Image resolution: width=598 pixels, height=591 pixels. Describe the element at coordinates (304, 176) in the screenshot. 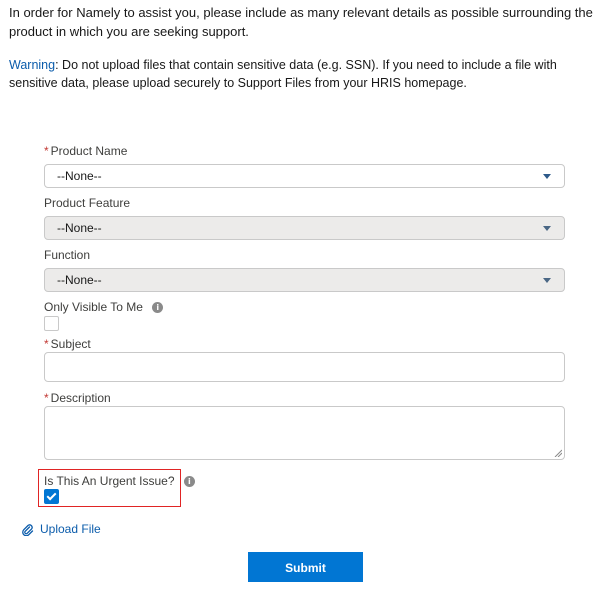

I see `product-name-select: --None--` at that location.